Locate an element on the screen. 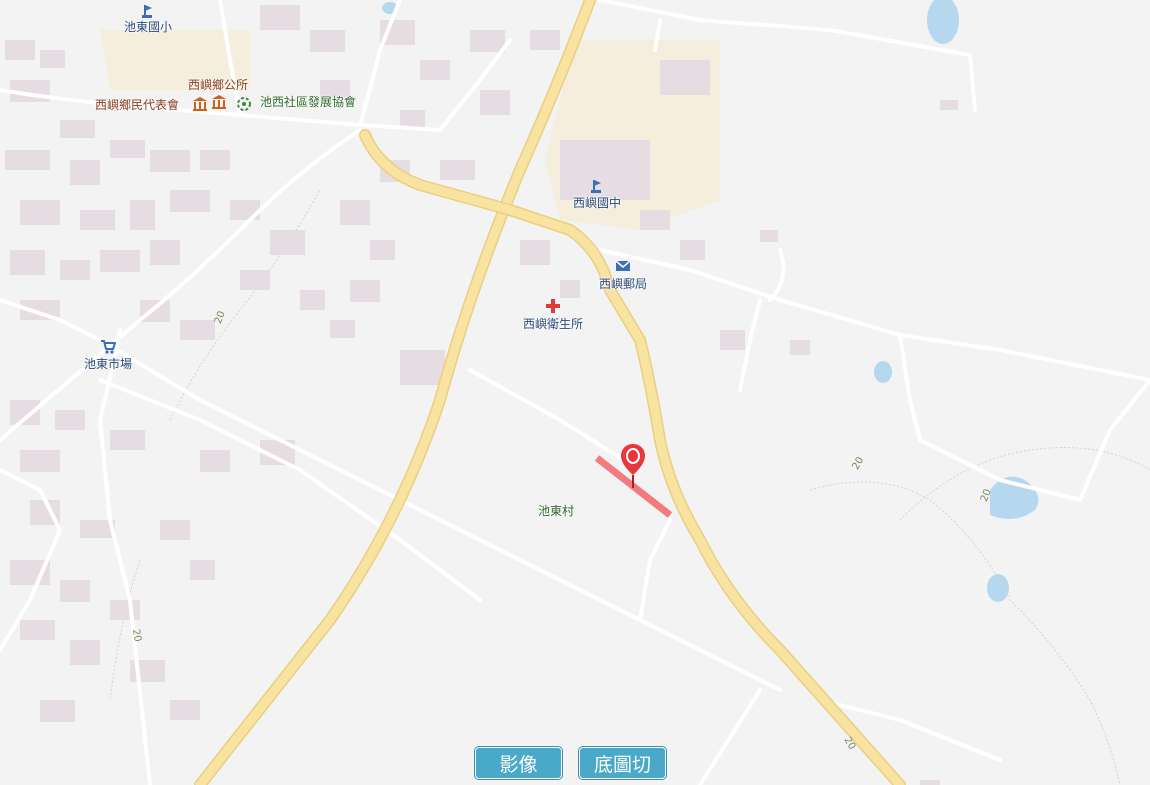 This screenshot has height=785, width=1150. poi-label-elementary-school: 池東國小 is located at coordinates (148, 27).